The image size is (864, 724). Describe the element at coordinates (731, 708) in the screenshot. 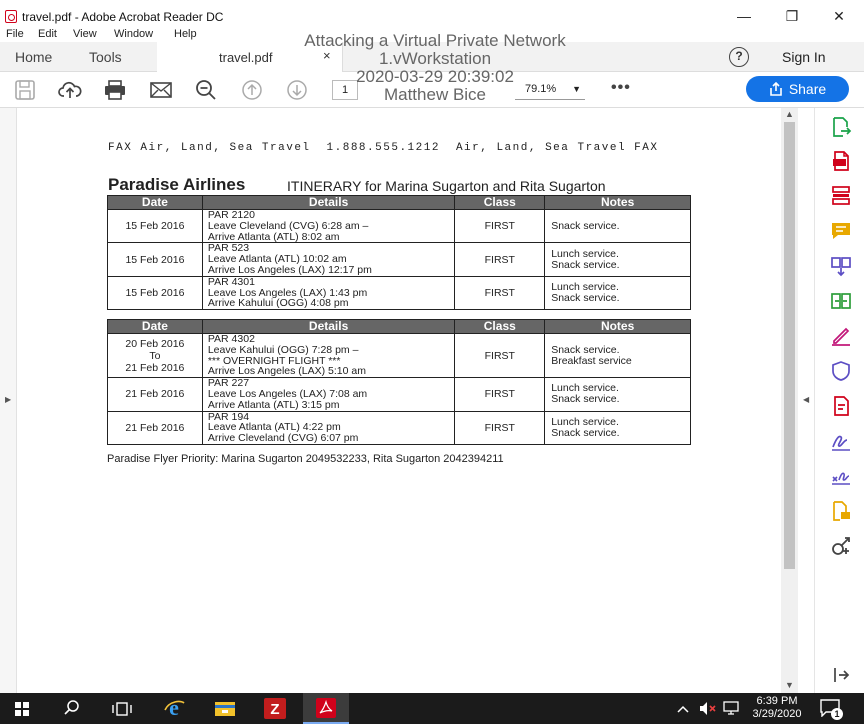

I see `network-icon` at that location.